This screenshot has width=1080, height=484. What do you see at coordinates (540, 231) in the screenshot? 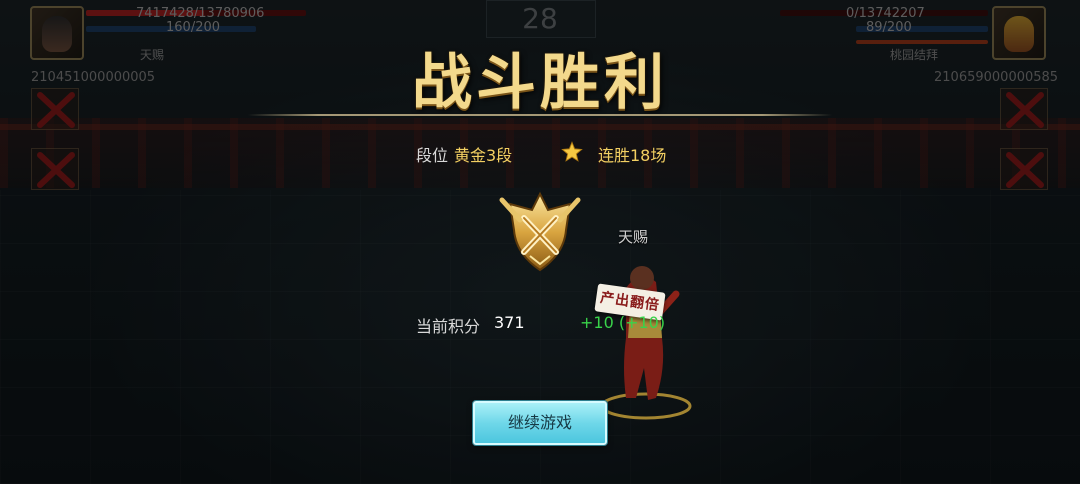
I see `rank-emblem-icon` at bounding box center [540, 231].